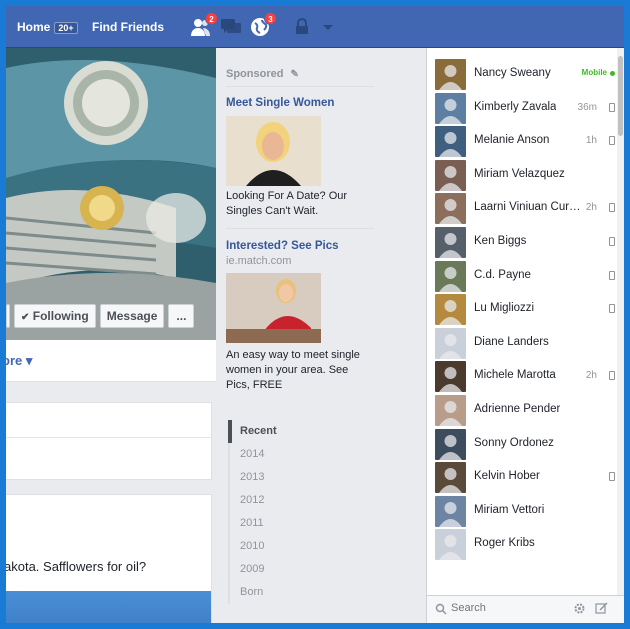  What do you see at coordinates (522, 242) in the screenshot?
I see `chat-contact-row: Ken Biggs` at bounding box center [522, 242].